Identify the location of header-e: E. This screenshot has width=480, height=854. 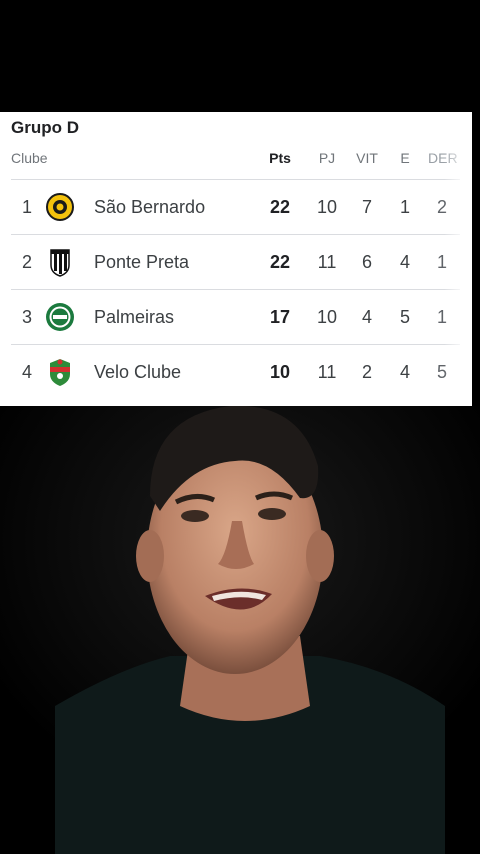
(404, 158).